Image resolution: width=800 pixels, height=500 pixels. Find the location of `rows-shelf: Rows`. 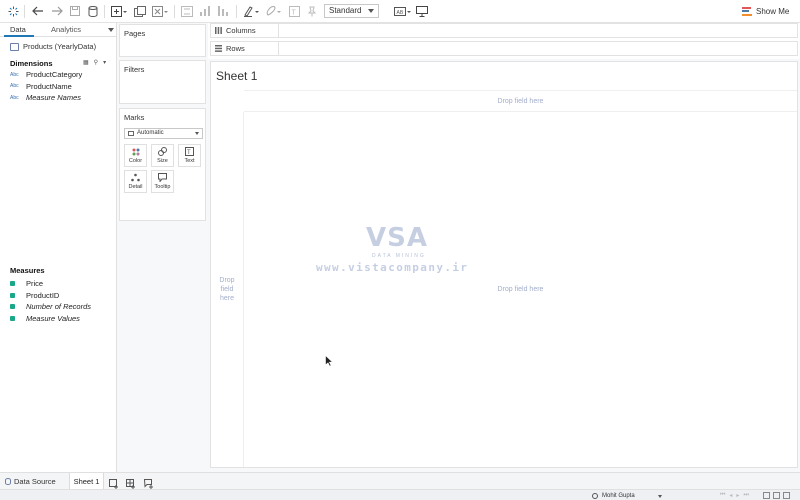

rows-shelf: Rows is located at coordinates (504, 48).